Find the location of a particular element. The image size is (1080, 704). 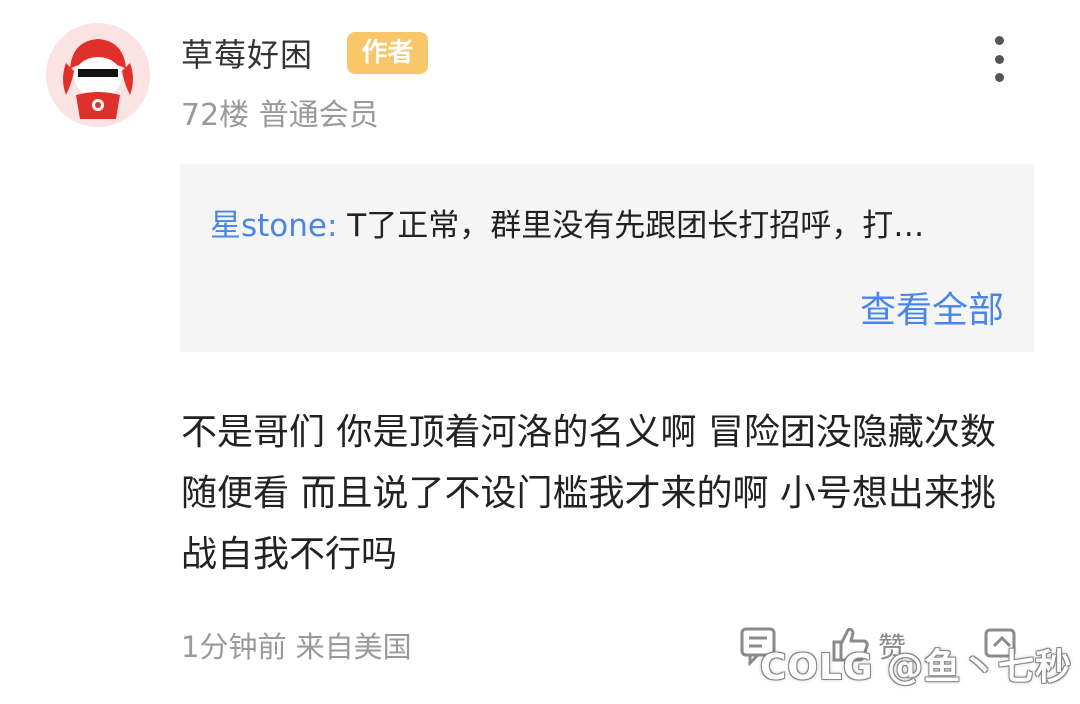

watermark: COLG @鱼丶七秒 is located at coordinates (916, 667).